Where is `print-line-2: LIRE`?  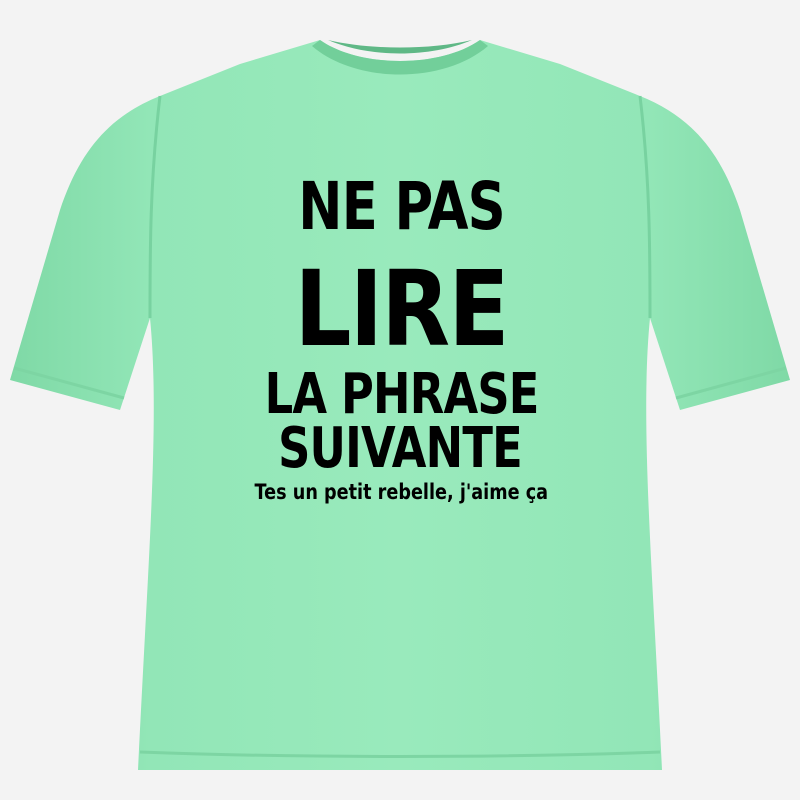
print-line-2: LIRE is located at coordinates (401, 309).